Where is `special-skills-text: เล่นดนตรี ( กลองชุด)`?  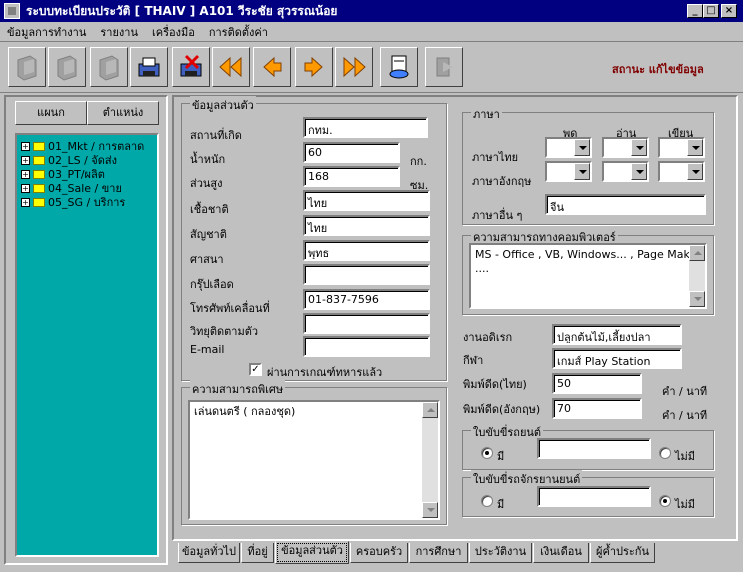
special-skills-text: เล่นดนตรี ( กลองชุด) is located at coordinates (245, 411).